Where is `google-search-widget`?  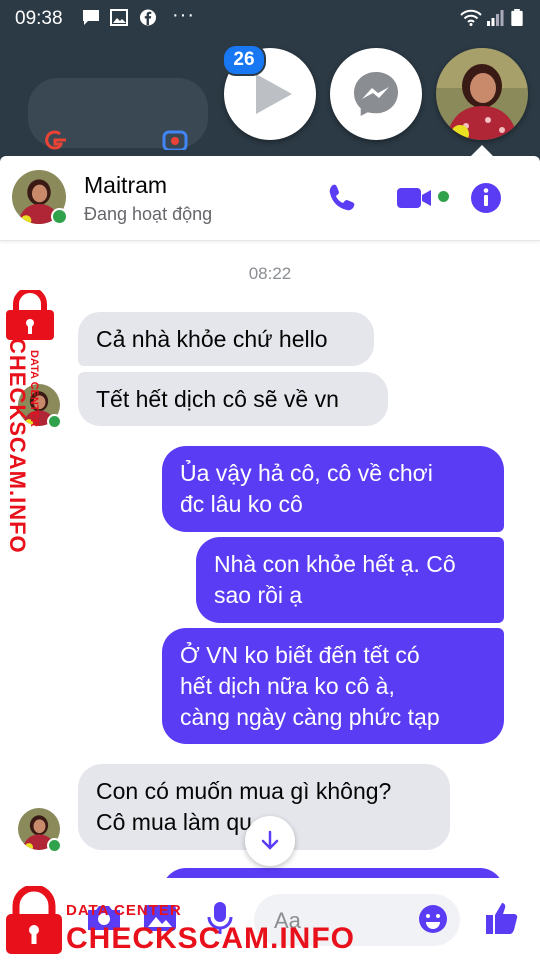
google-search-widget is located at coordinates (118, 114).